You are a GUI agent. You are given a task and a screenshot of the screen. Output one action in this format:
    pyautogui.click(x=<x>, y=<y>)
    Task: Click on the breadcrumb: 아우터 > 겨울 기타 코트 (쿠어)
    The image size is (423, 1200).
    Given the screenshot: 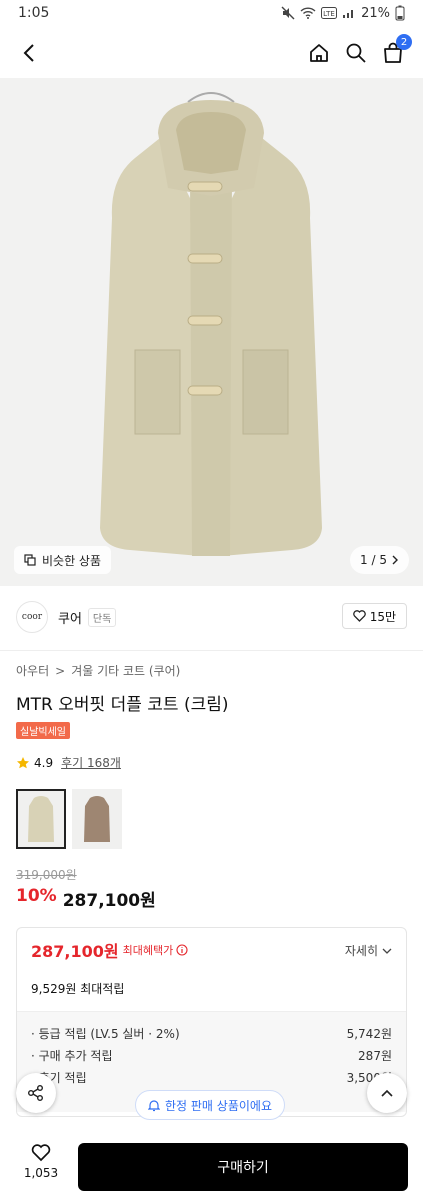 What is the action you would take?
    pyautogui.click(x=98, y=670)
    